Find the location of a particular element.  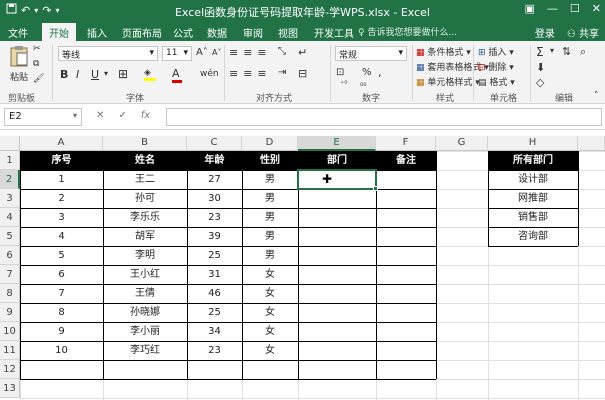

select-all-corner is located at coordinates (10, 143).